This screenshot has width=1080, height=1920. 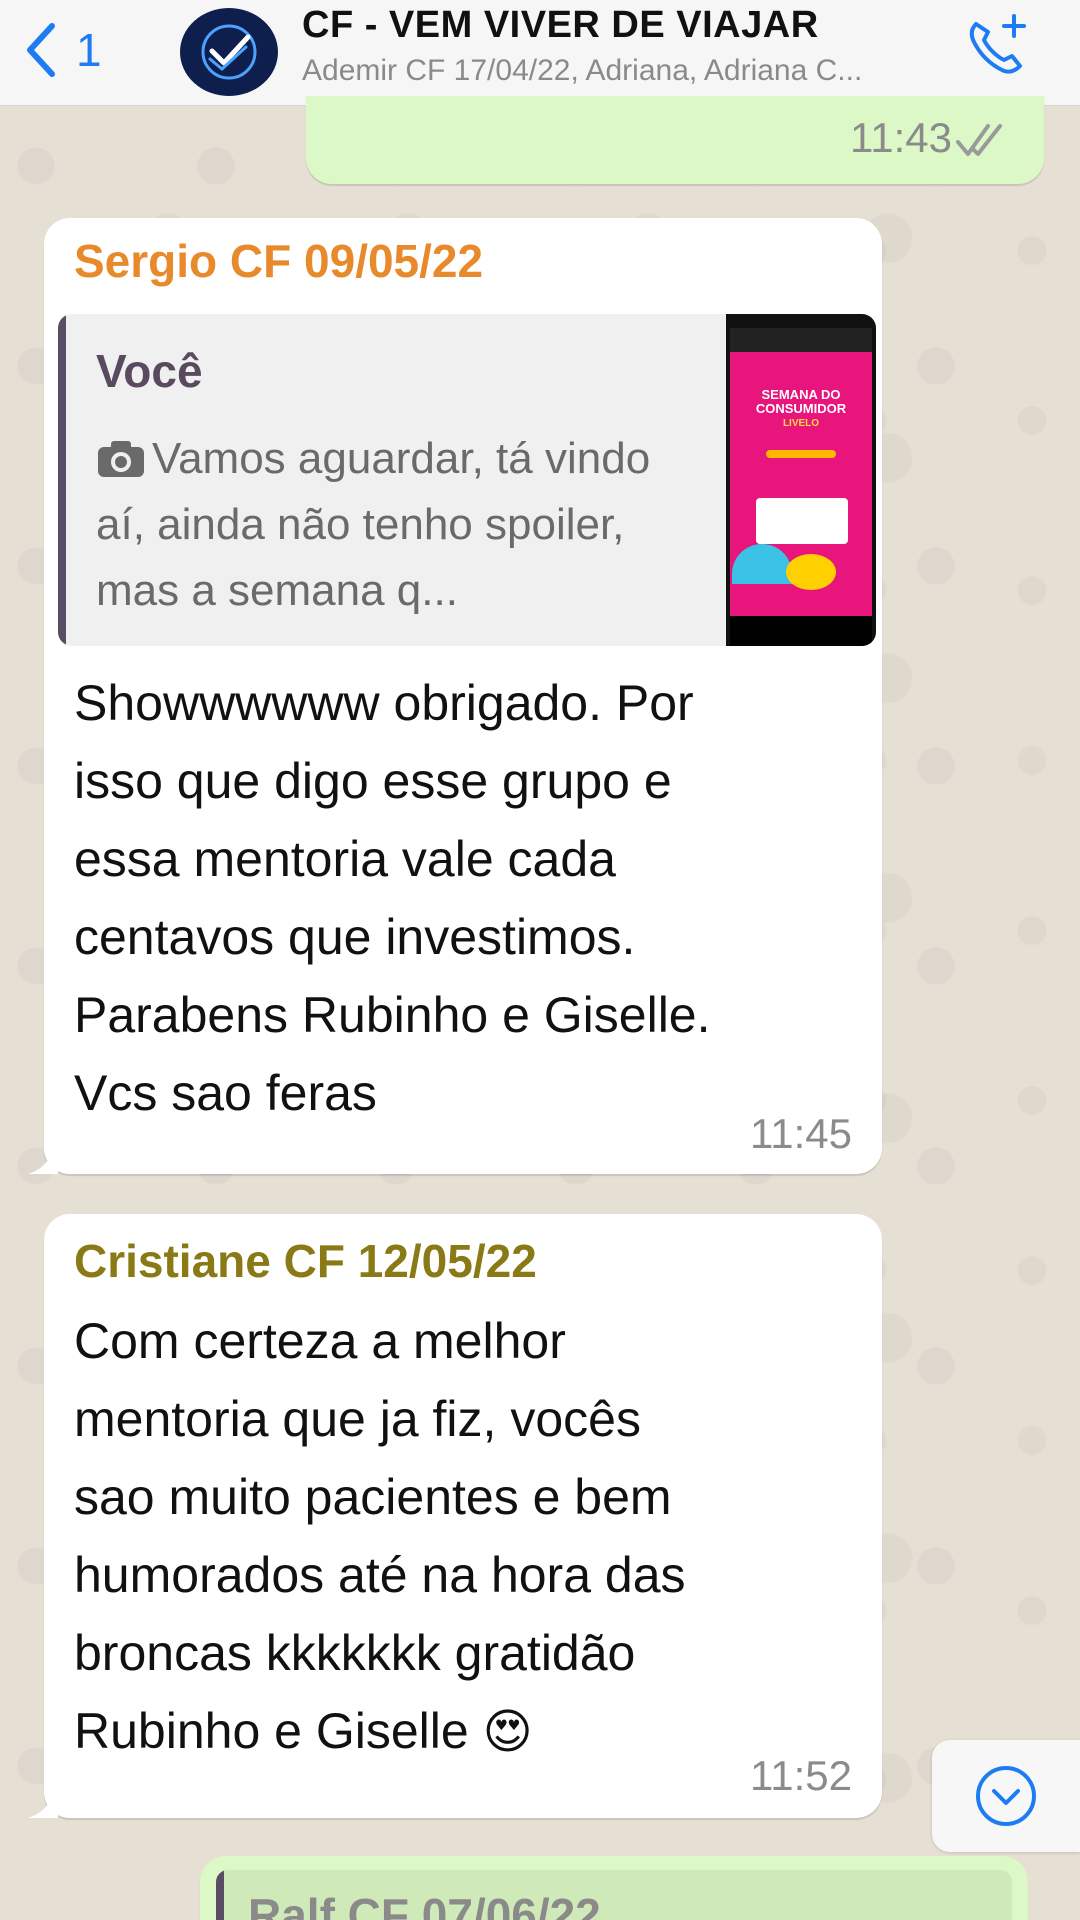 What do you see at coordinates (801, 454) in the screenshot?
I see `thumb-button` at bounding box center [801, 454].